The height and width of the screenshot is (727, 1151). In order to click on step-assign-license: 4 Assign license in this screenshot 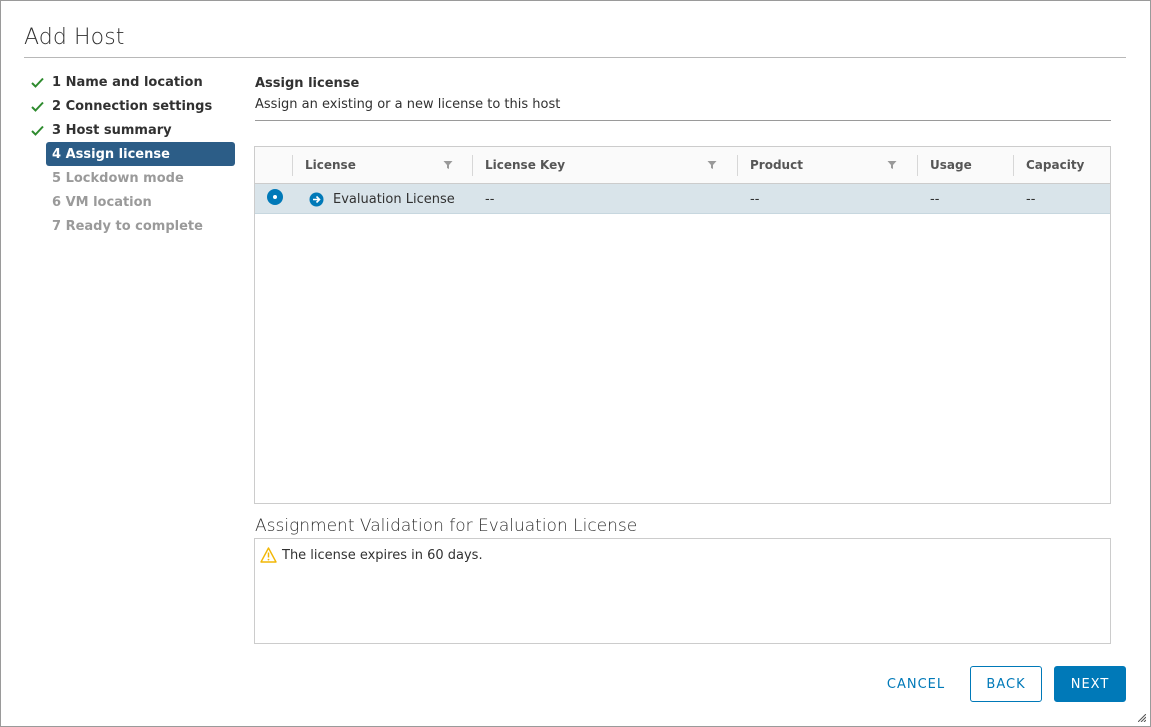, I will do `click(140, 154)`.